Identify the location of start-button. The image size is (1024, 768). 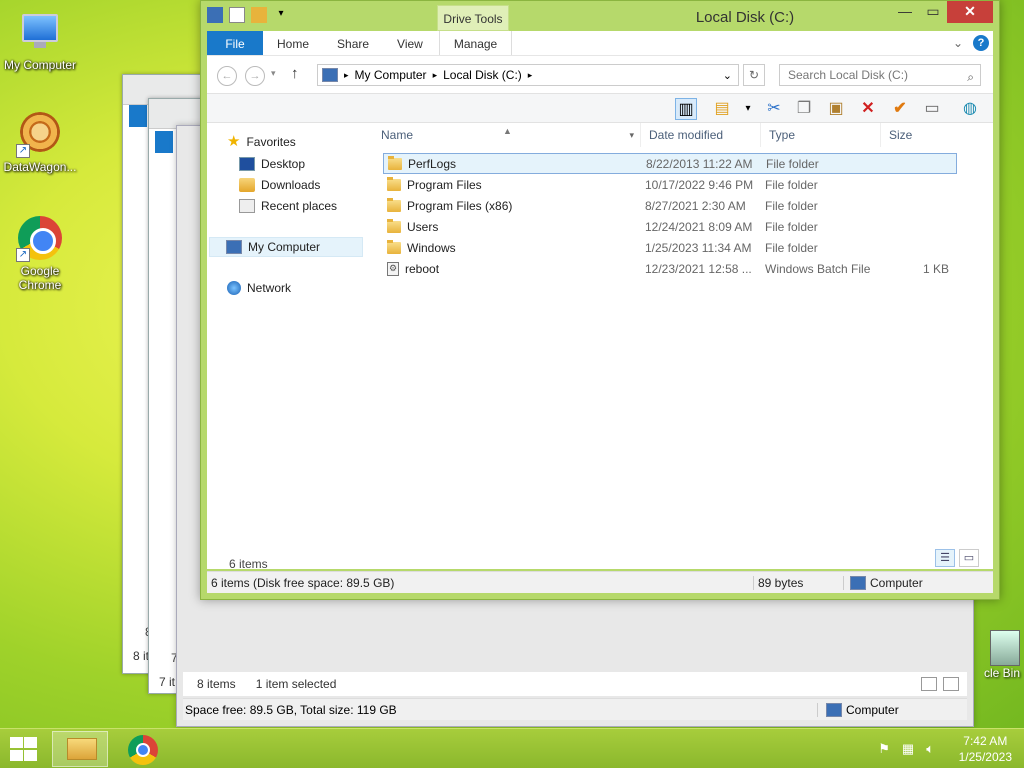
(23, 749).